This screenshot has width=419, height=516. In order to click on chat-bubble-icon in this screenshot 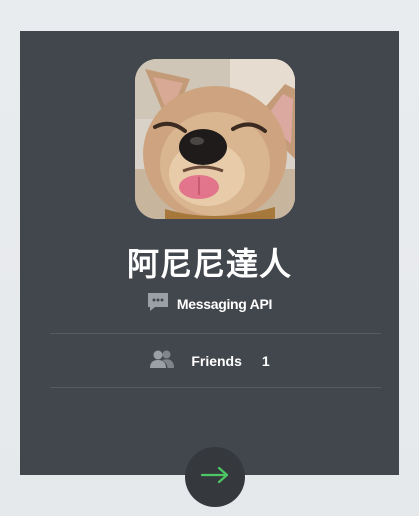, I will do `click(158, 304)`.